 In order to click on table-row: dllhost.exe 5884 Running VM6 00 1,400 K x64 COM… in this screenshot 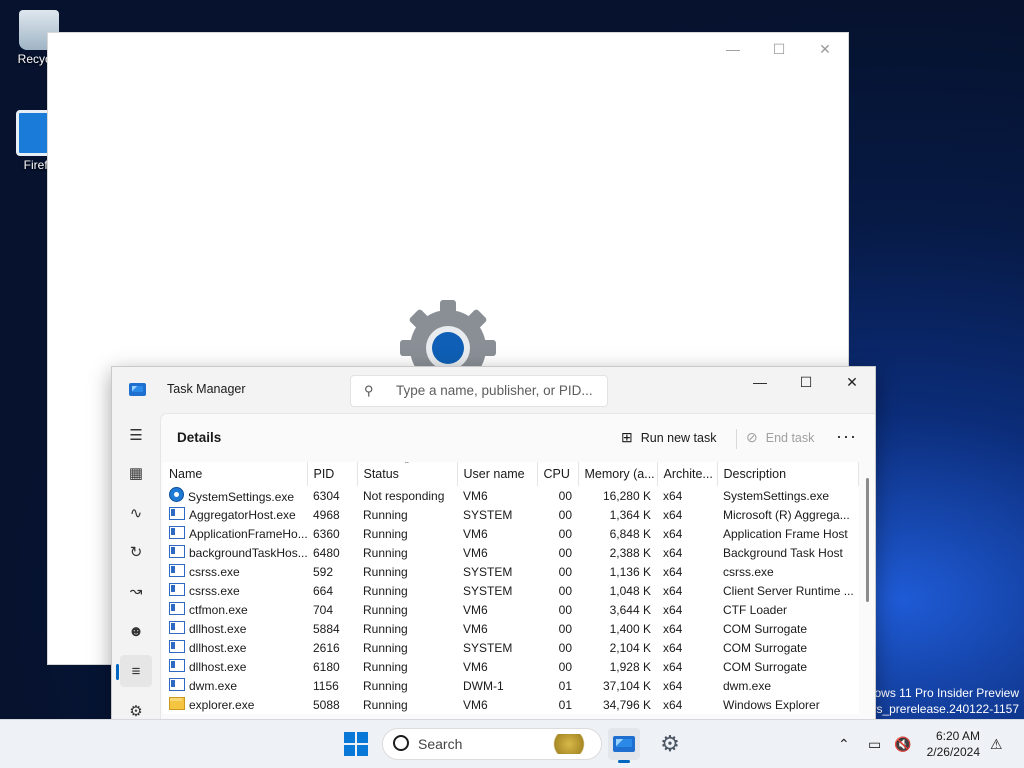, I will do `click(510, 628)`.